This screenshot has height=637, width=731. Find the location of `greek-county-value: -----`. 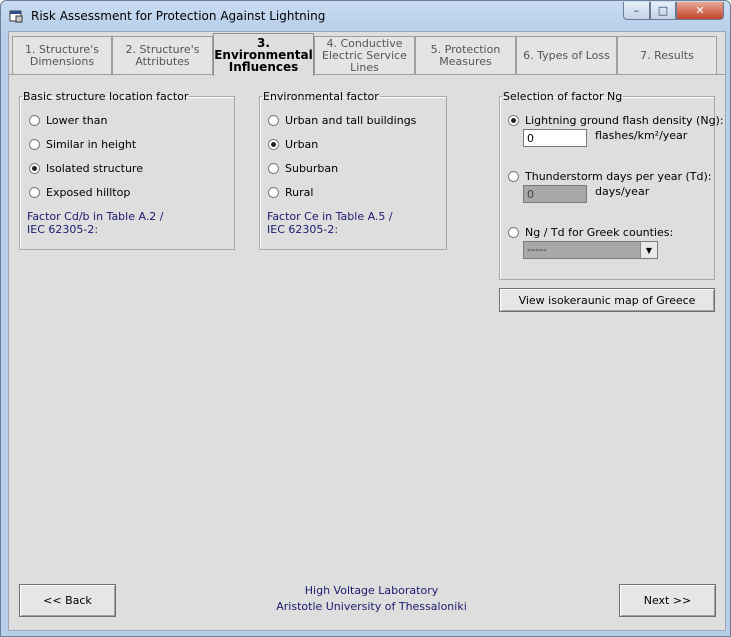

greek-county-value: ----- is located at coordinates (537, 249).